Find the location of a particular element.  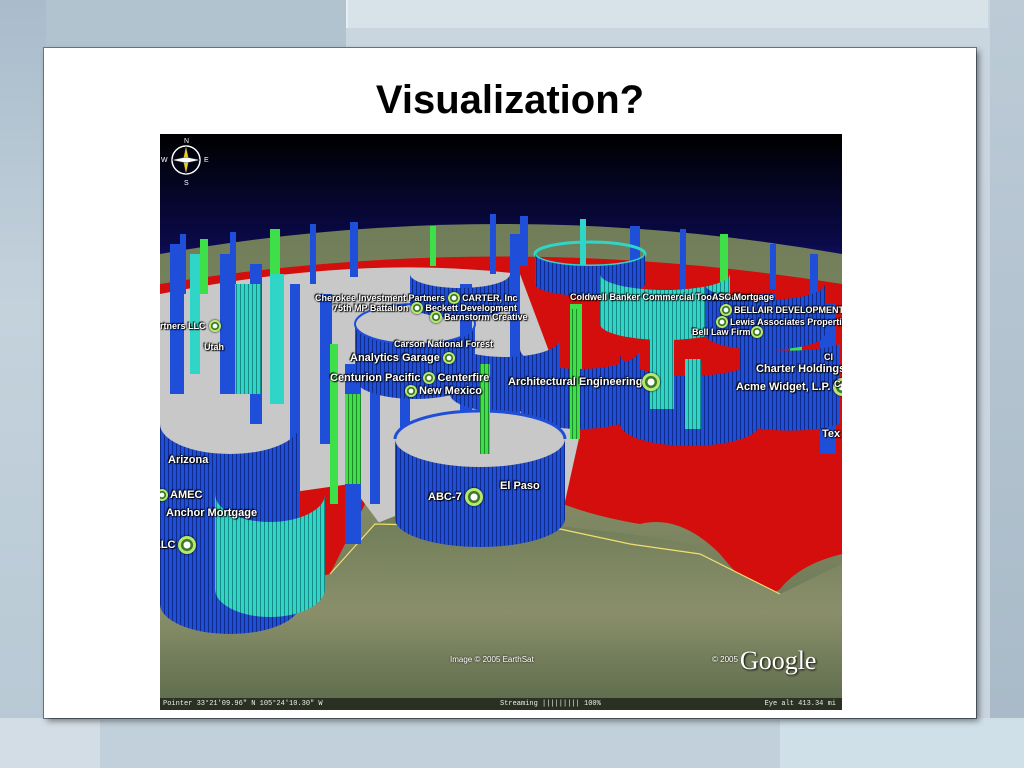

place-marker: El Paso is located at coordinates (519, 486).